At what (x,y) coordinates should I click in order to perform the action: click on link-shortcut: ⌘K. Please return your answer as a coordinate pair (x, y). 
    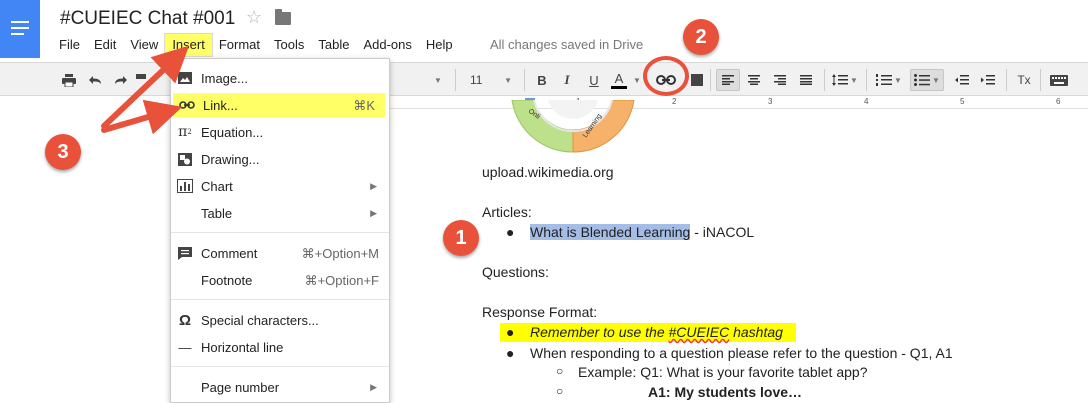
    Looking at the image, I should click on (364, 105).